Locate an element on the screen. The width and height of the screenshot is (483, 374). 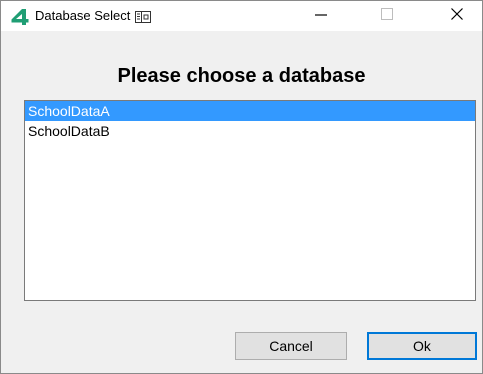
maximize-button is located at coordinates (387, 16).